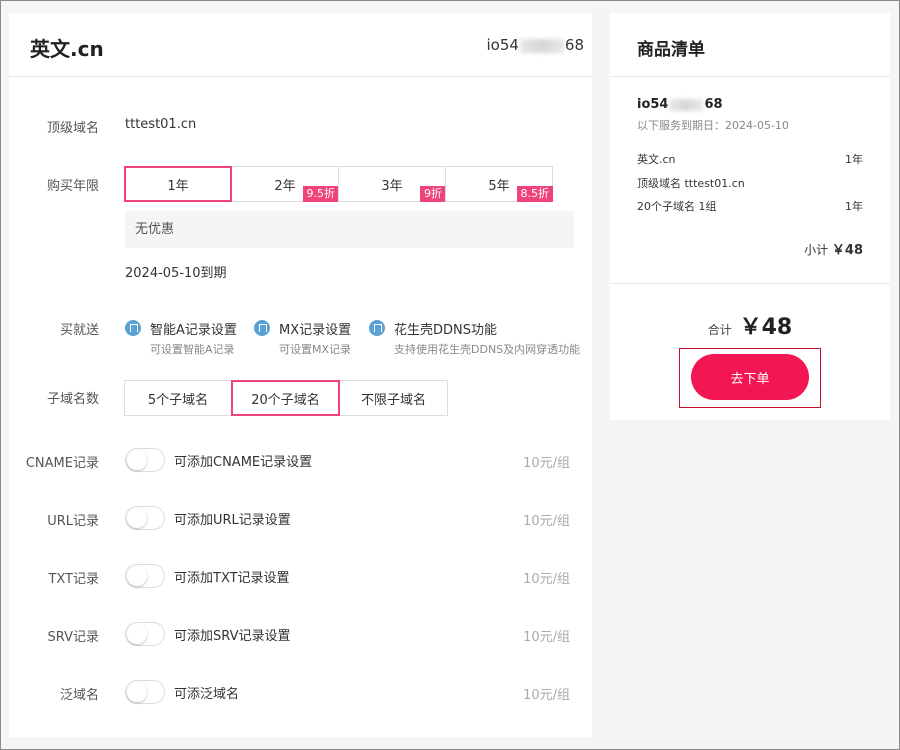 This screenshot has height=750, width=900. Describe the element at coordinates (300, 635) in the screenshot. I see `addon-row-srv: SRV记录 可添加SRV记录设置 10元/组` at that location.